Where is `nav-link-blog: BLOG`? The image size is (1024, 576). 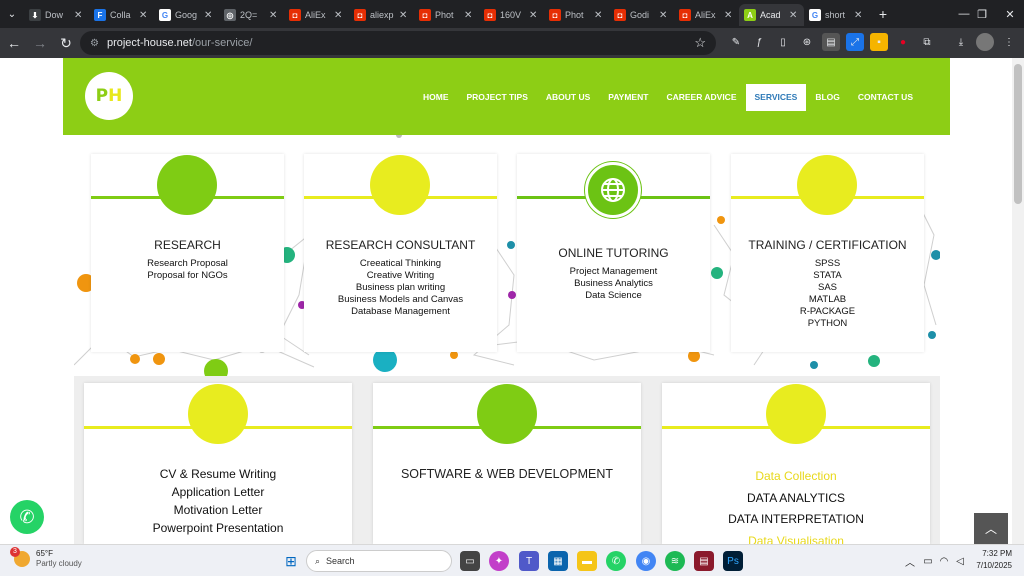
nav-link-blog: BLOG is located at coordinates (827, 97).